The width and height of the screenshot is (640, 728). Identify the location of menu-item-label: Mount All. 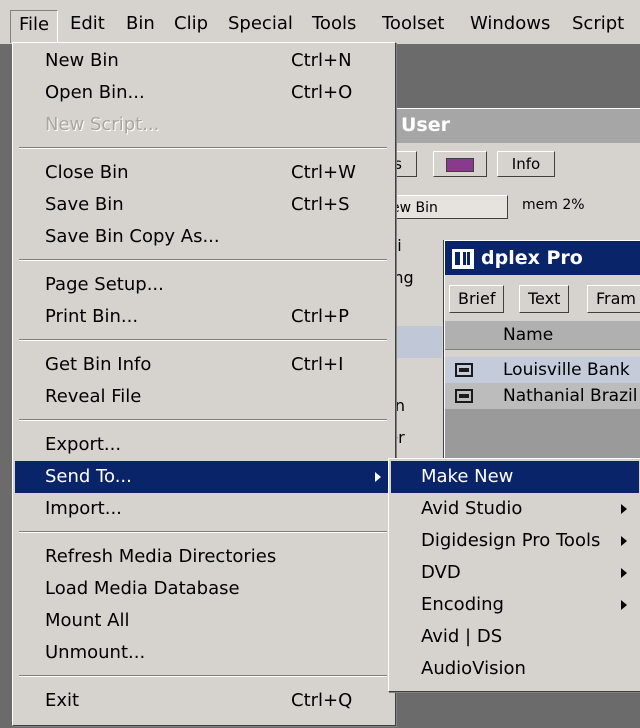
(87, 620).